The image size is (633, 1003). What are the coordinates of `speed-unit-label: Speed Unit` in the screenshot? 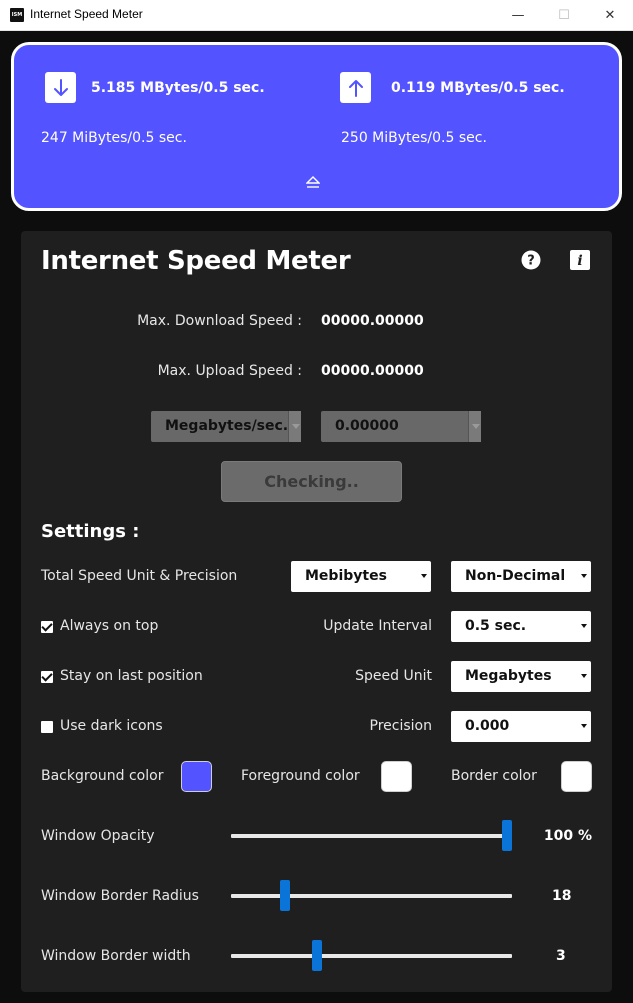 It's located at (393, 676).